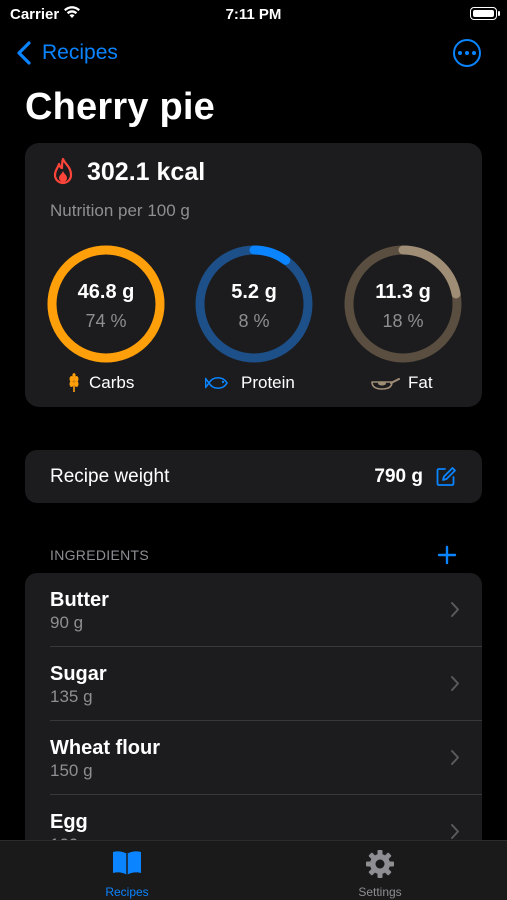 The image size is (507, 900). I want to click on ingredient-name: Sugar, so click(78, 674).